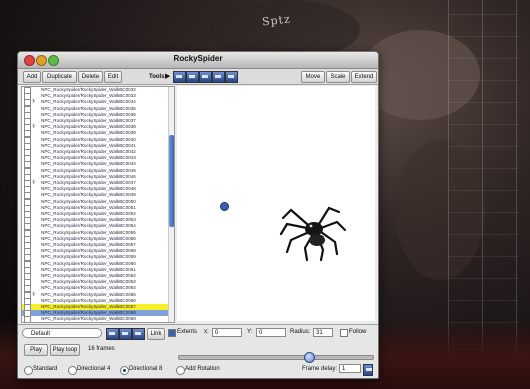 This screenshot has width=530, height=389. I want to click on mode-standard-label: Standard, so click(45, 369).